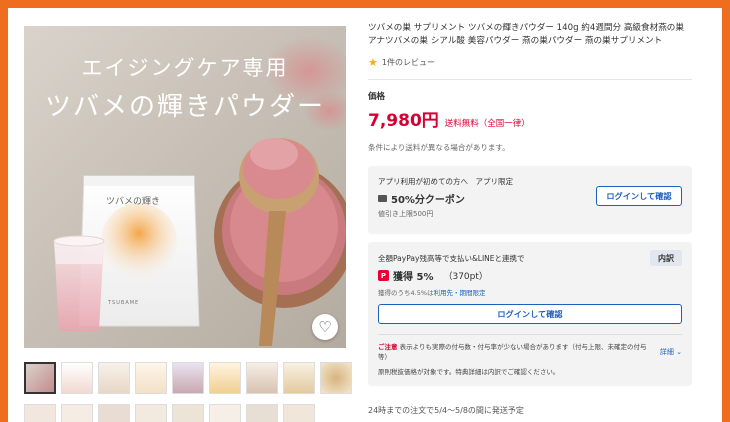 The width and height of the screenshot is (730, 422). I want to click on points-earn-amount: （370pt）, so click(465, 277).